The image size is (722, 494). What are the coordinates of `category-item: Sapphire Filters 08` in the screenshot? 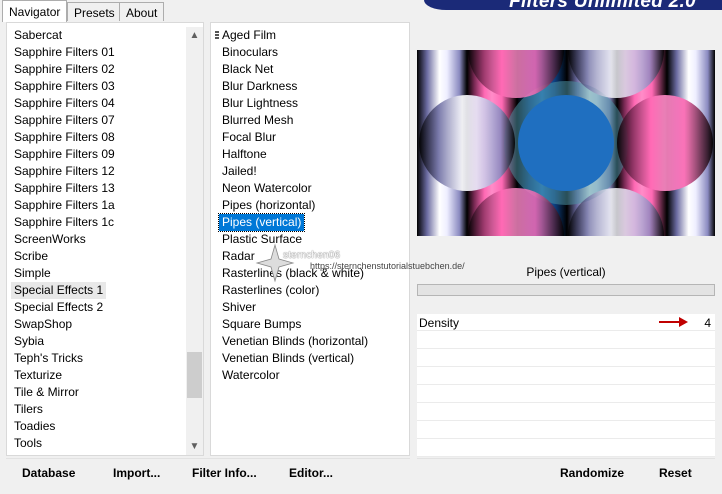 It's located at (64, 137).